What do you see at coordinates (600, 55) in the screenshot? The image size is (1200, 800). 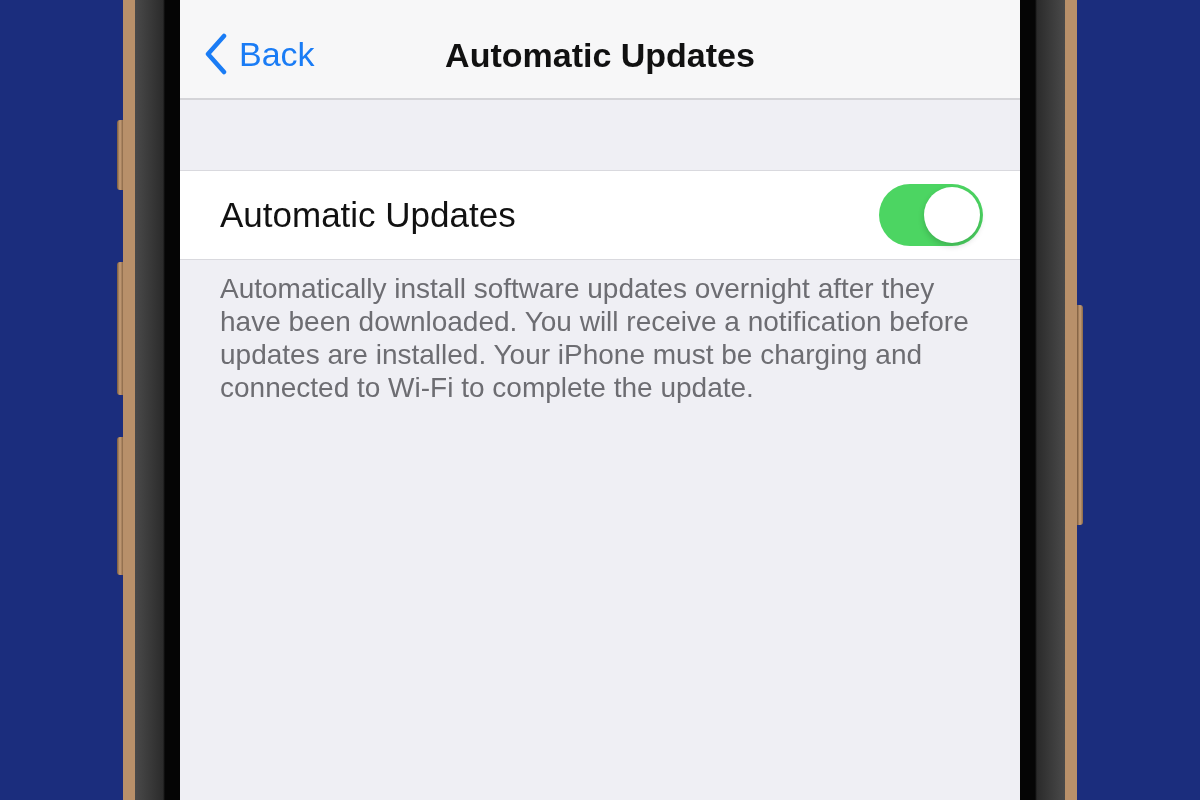 I see `screen-title: Automatic Updates` at bounding box center [600, 55].